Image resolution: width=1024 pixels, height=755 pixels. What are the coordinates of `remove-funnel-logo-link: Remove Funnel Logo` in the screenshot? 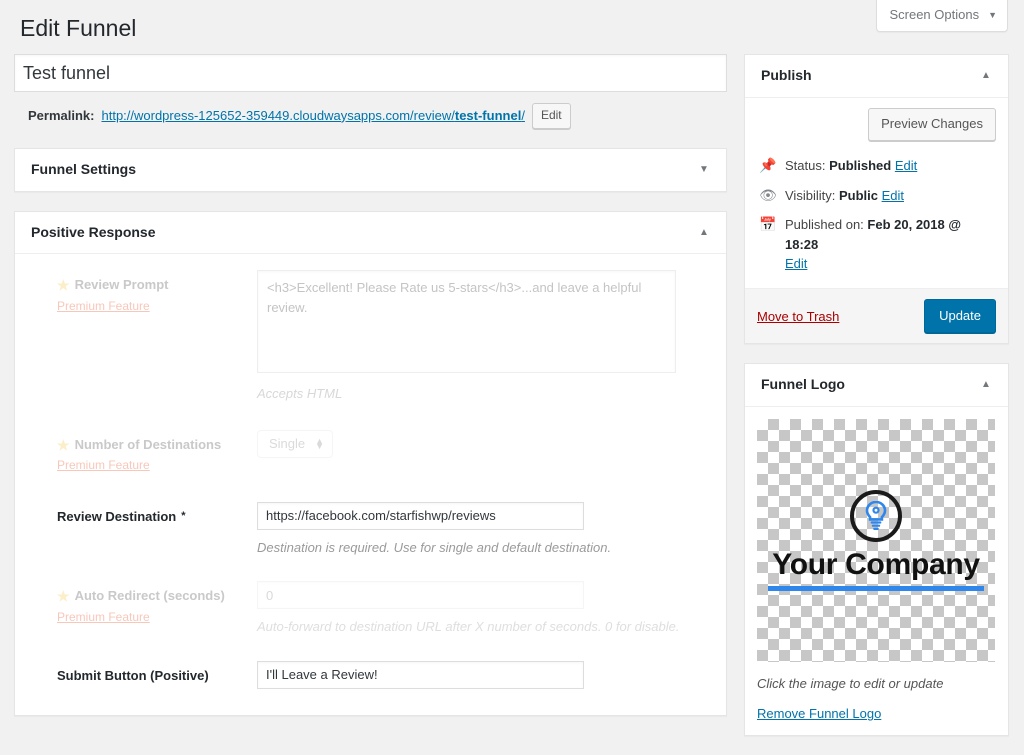 It's located at (819, 713).